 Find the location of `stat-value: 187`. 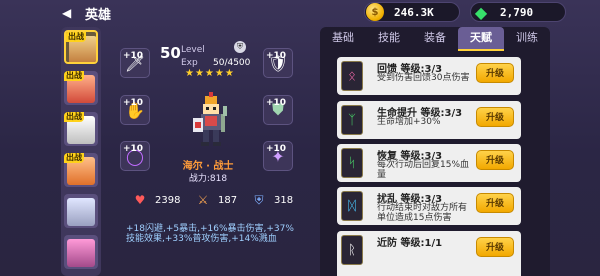

stat-value: 187 is located at coordinates (228, 200).